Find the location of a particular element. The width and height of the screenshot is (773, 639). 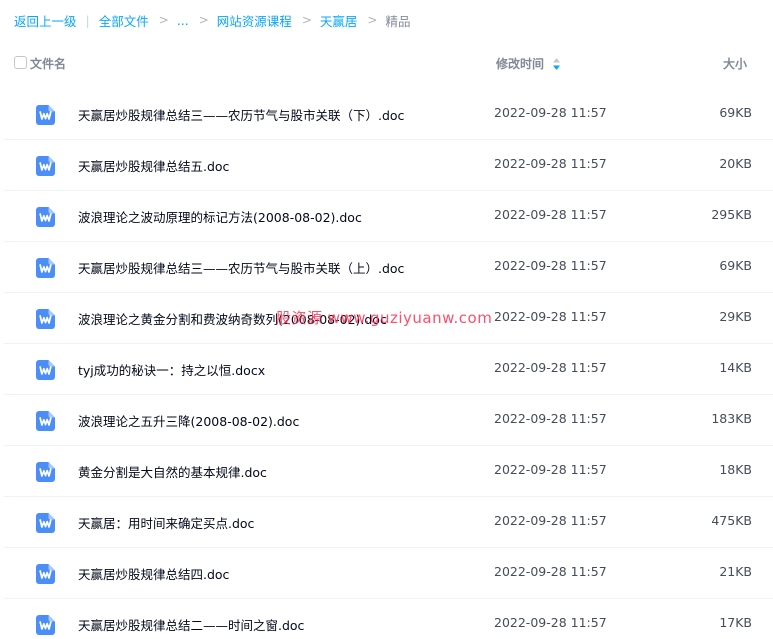

file-size: 21KB is located at coordinates (735, 571).